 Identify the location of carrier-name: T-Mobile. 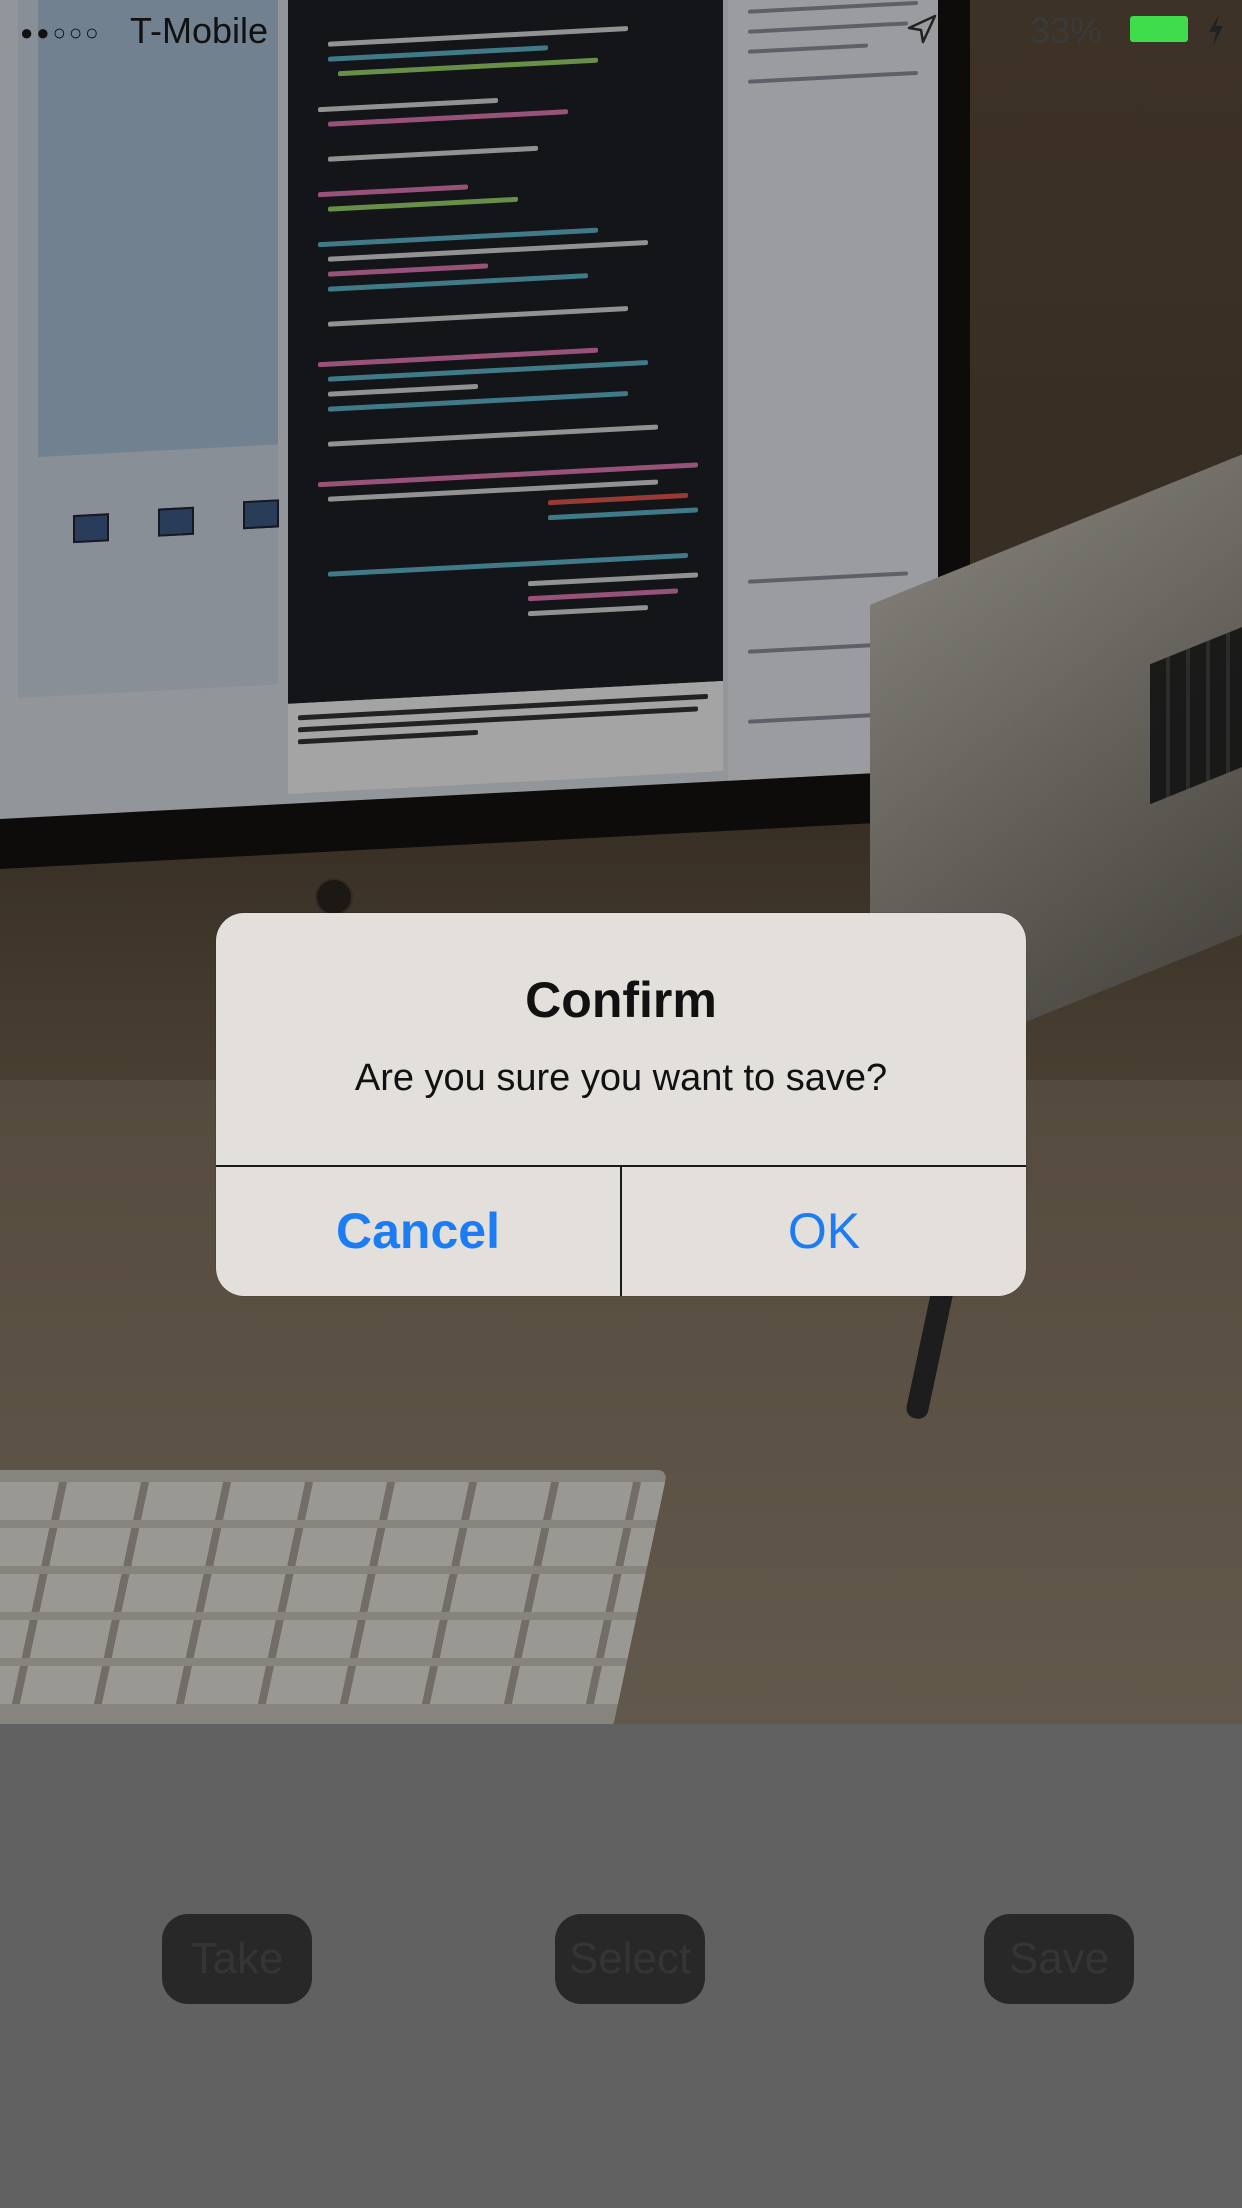
(199, 30).